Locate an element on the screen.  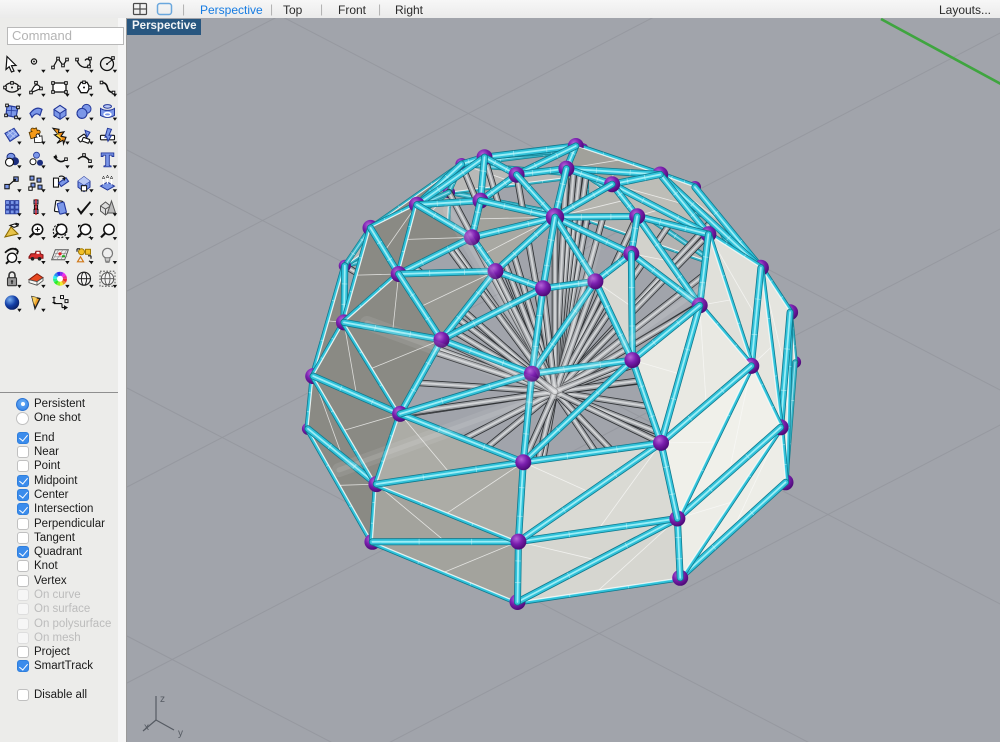
svg-text: x is located at coordinates (146, 727).